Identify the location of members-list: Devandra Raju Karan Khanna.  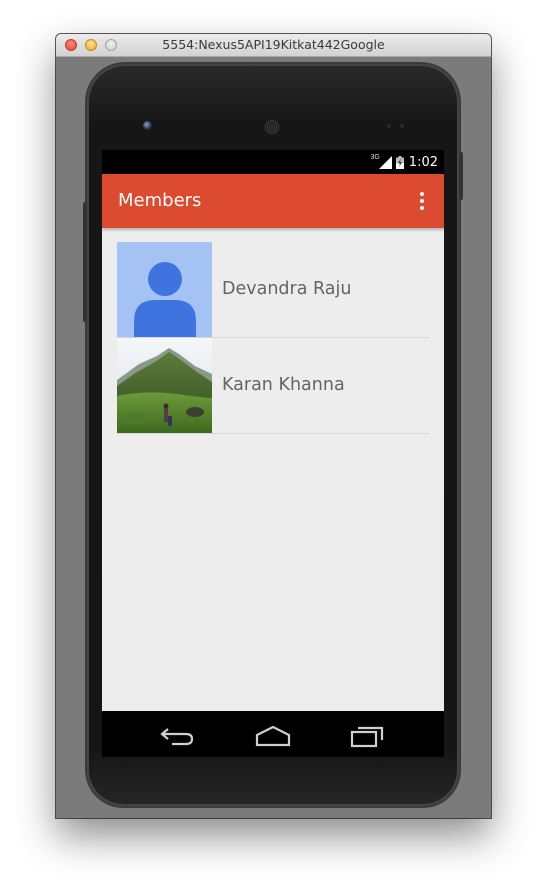
(273, 338).